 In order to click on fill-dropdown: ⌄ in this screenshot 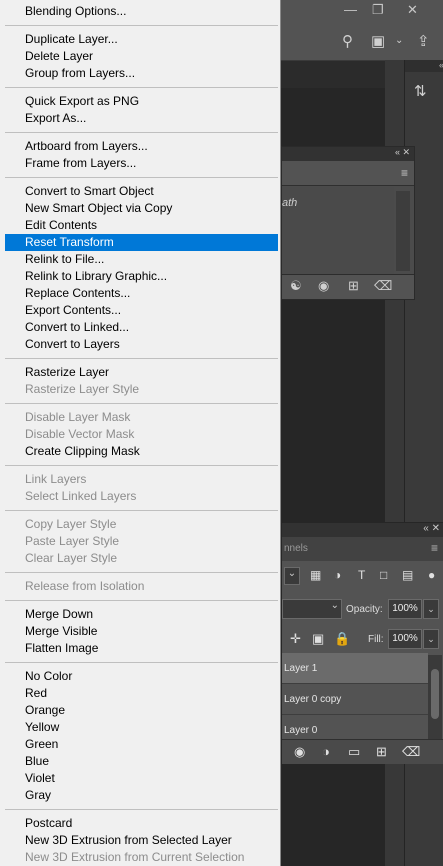, I will do `click(431, 639)`.